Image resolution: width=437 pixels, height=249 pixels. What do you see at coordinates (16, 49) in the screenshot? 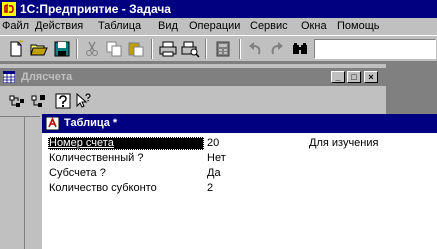
I see `new-document-icon` at bounding box center [16, 49].